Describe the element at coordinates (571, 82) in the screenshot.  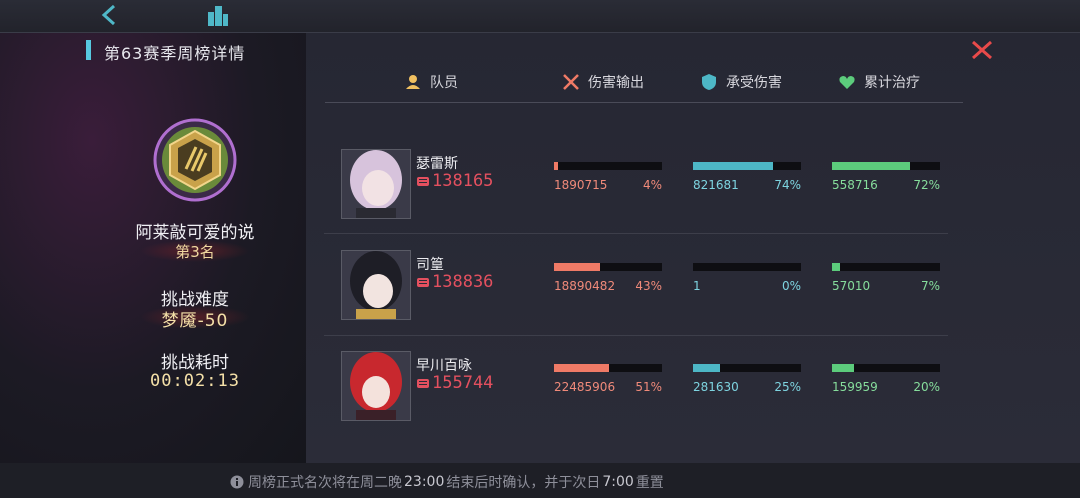
I see `crossed-swords-icon` at that location.